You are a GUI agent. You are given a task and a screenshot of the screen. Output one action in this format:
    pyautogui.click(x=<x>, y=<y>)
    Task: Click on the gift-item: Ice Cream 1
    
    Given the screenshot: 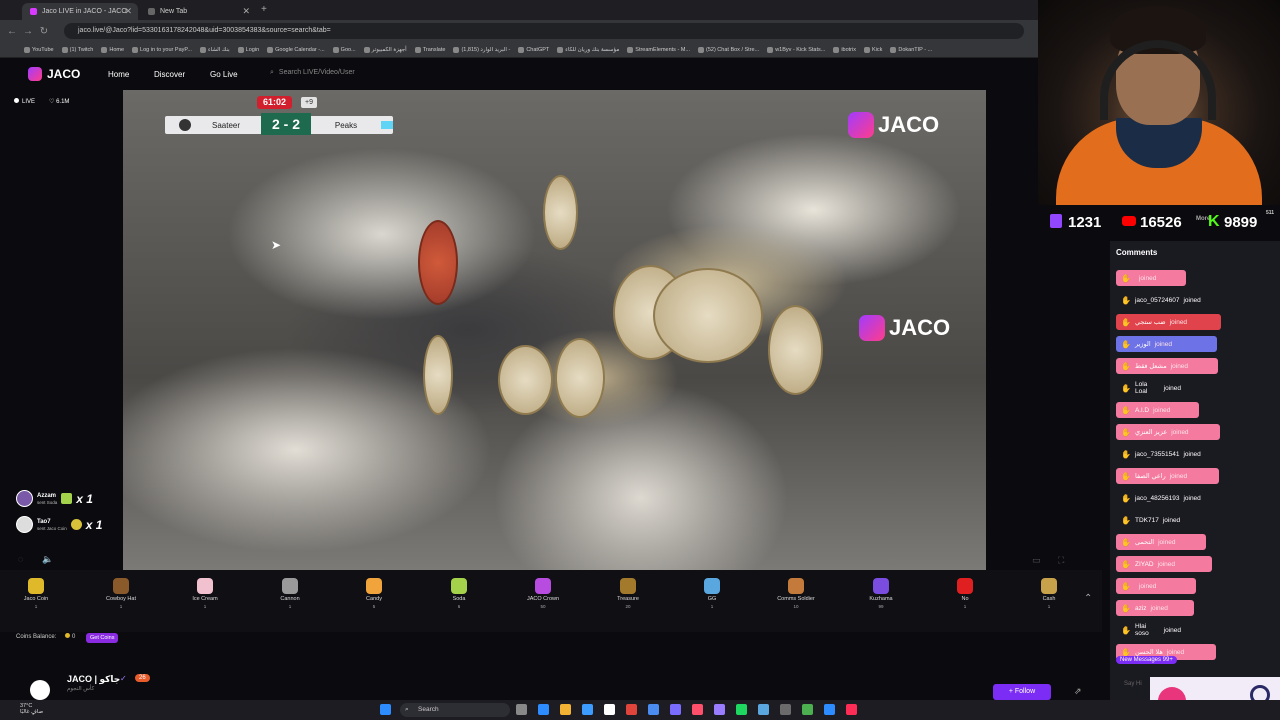 What is the action you would take?
    pyautogui.click(x=205, y=593)
    